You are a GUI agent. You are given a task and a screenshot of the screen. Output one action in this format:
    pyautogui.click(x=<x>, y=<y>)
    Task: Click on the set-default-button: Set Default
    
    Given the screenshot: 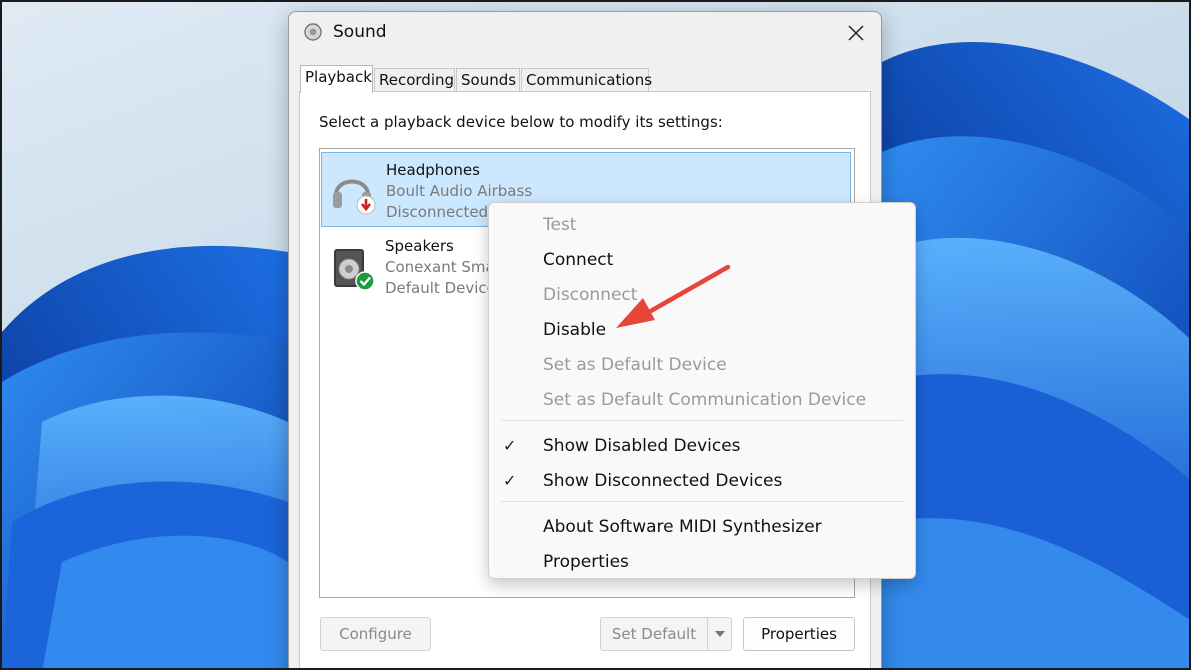 What is the action you would take?
    pyautogui.click(x=654, y=634)
    